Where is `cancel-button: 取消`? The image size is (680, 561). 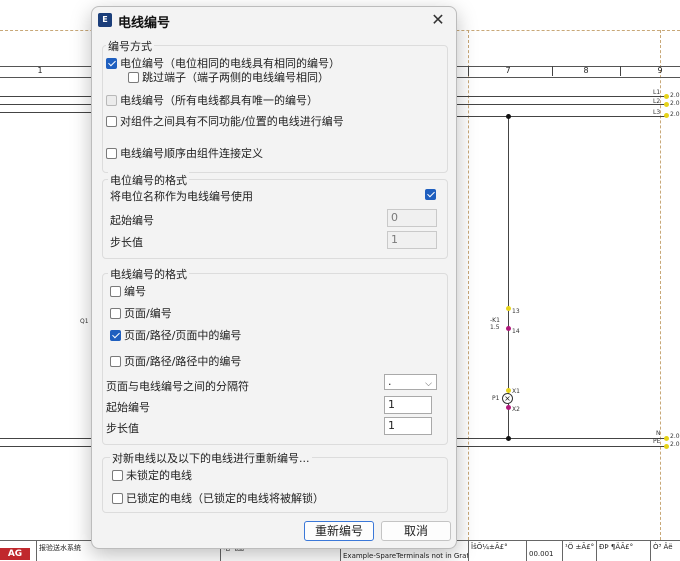
cancel-button: 取消 is located at coordinates (416, 531).